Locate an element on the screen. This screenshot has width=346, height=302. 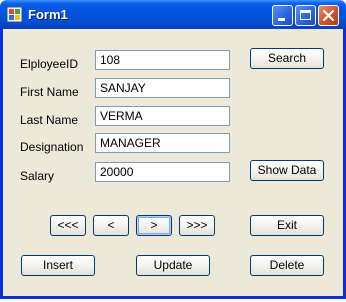
update-button: Update is located at coordinates (173, 265).